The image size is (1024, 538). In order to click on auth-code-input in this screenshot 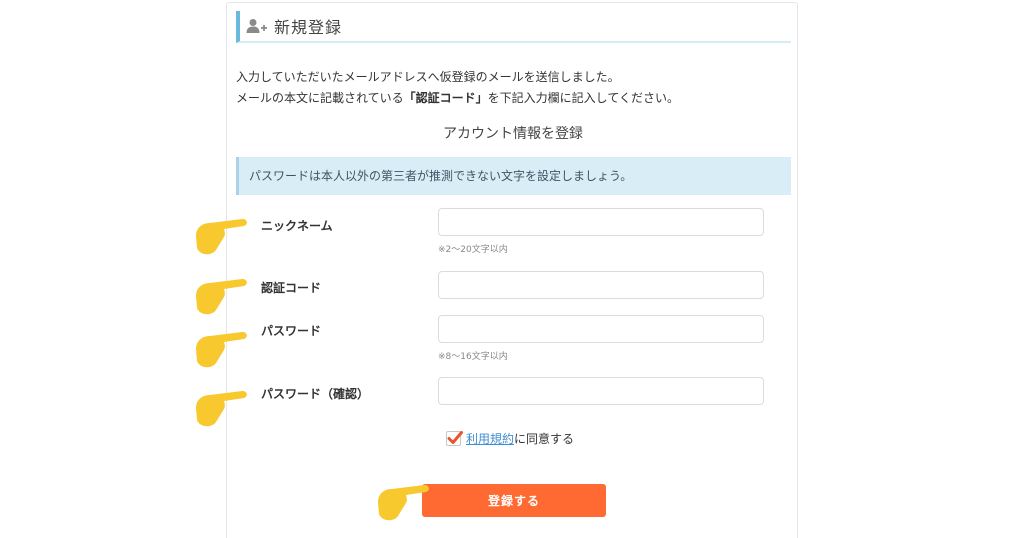, I will do `click(601, 285)`.